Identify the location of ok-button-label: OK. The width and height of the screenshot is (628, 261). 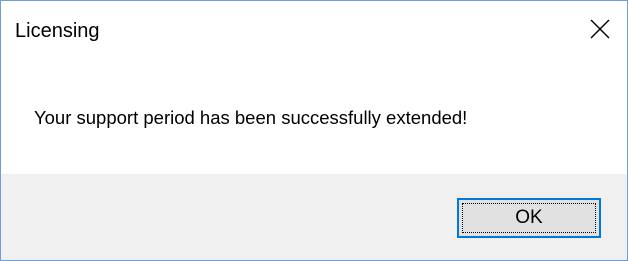
(529, 217).